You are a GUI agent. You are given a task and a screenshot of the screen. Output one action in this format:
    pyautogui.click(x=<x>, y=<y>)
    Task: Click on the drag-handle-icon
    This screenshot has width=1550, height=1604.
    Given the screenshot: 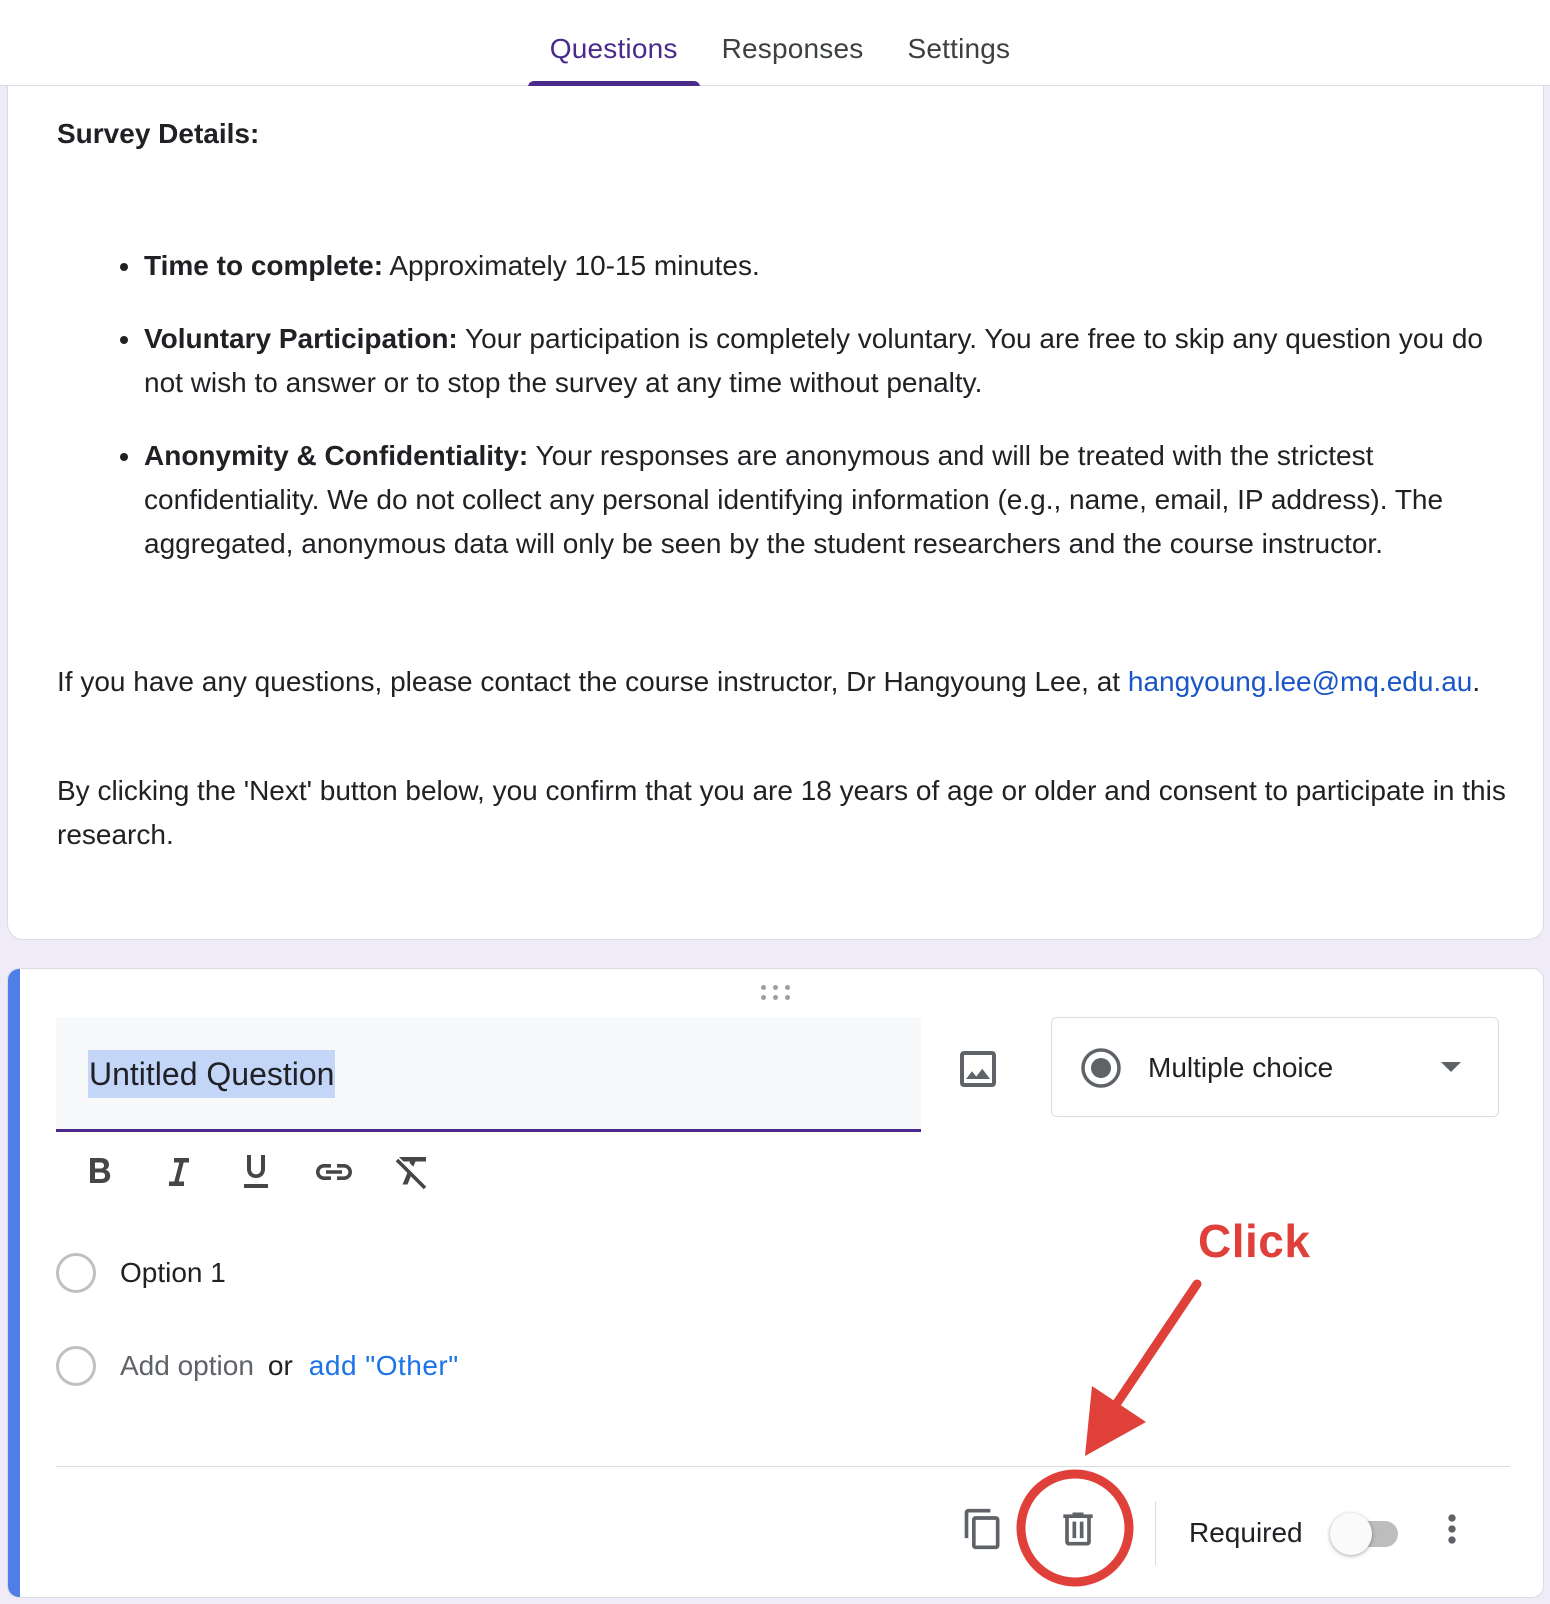 What is the action you would take?
    pyautogui.click(x=778, y=993)
    